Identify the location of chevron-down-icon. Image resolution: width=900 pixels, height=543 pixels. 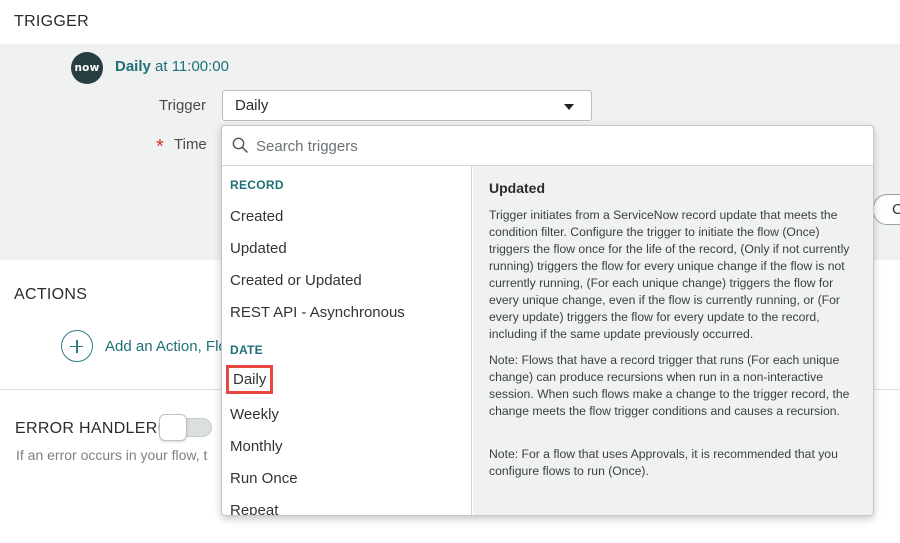
(569, 107).